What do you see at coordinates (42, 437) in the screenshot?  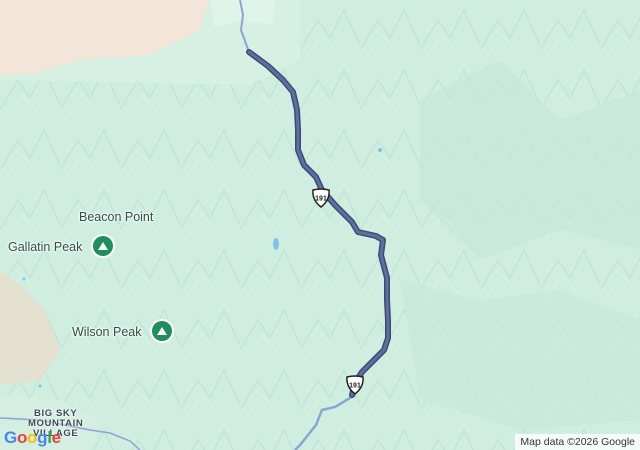 I see `logo-letter: g` at bounding box center [42, 437].